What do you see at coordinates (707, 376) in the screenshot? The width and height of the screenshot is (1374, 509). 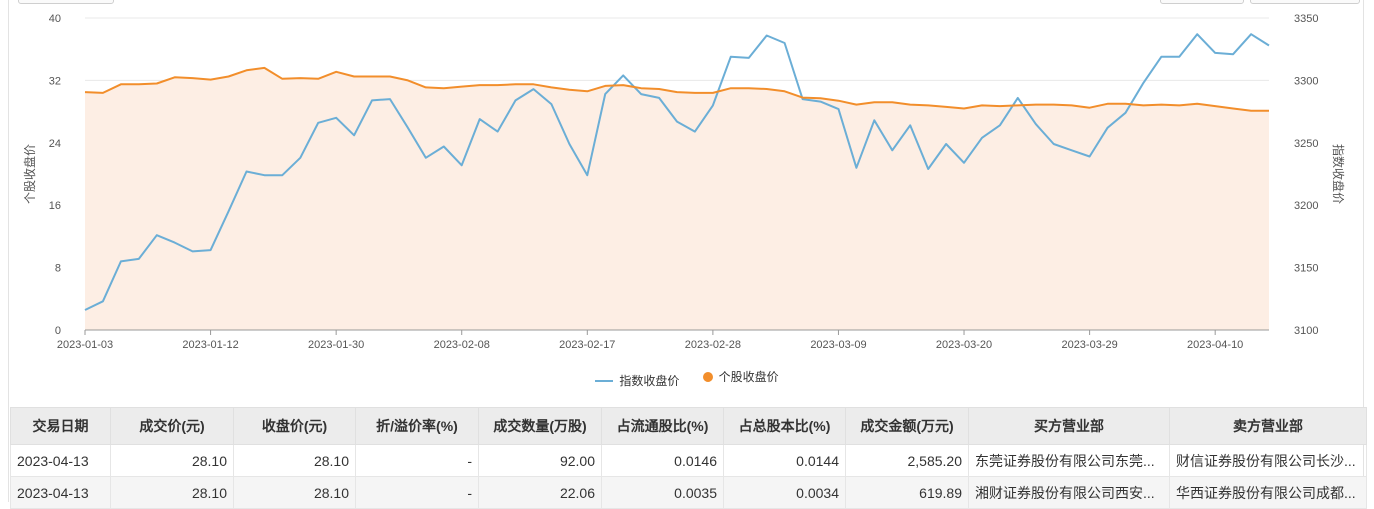 I see `legend-dot-icon` at bounding box center [707, 376].